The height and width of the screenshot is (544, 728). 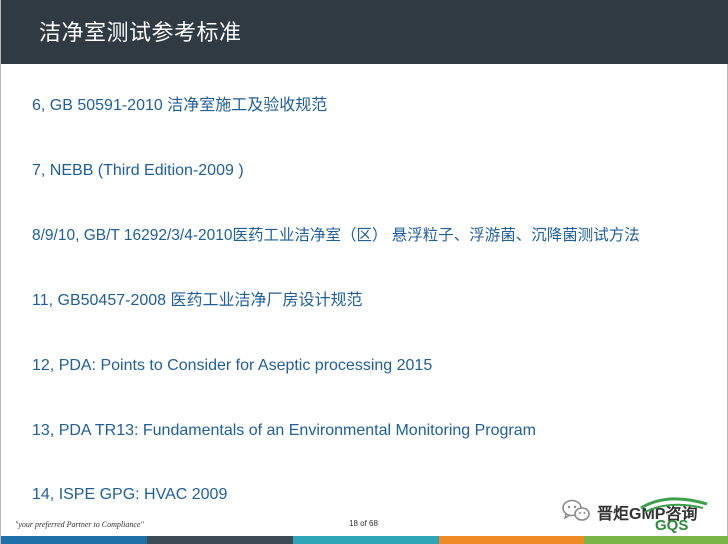 What do you see at coordinates (576, 510) in the screenshot?
I see `wechat-icon` at bounding box center [576, 510].